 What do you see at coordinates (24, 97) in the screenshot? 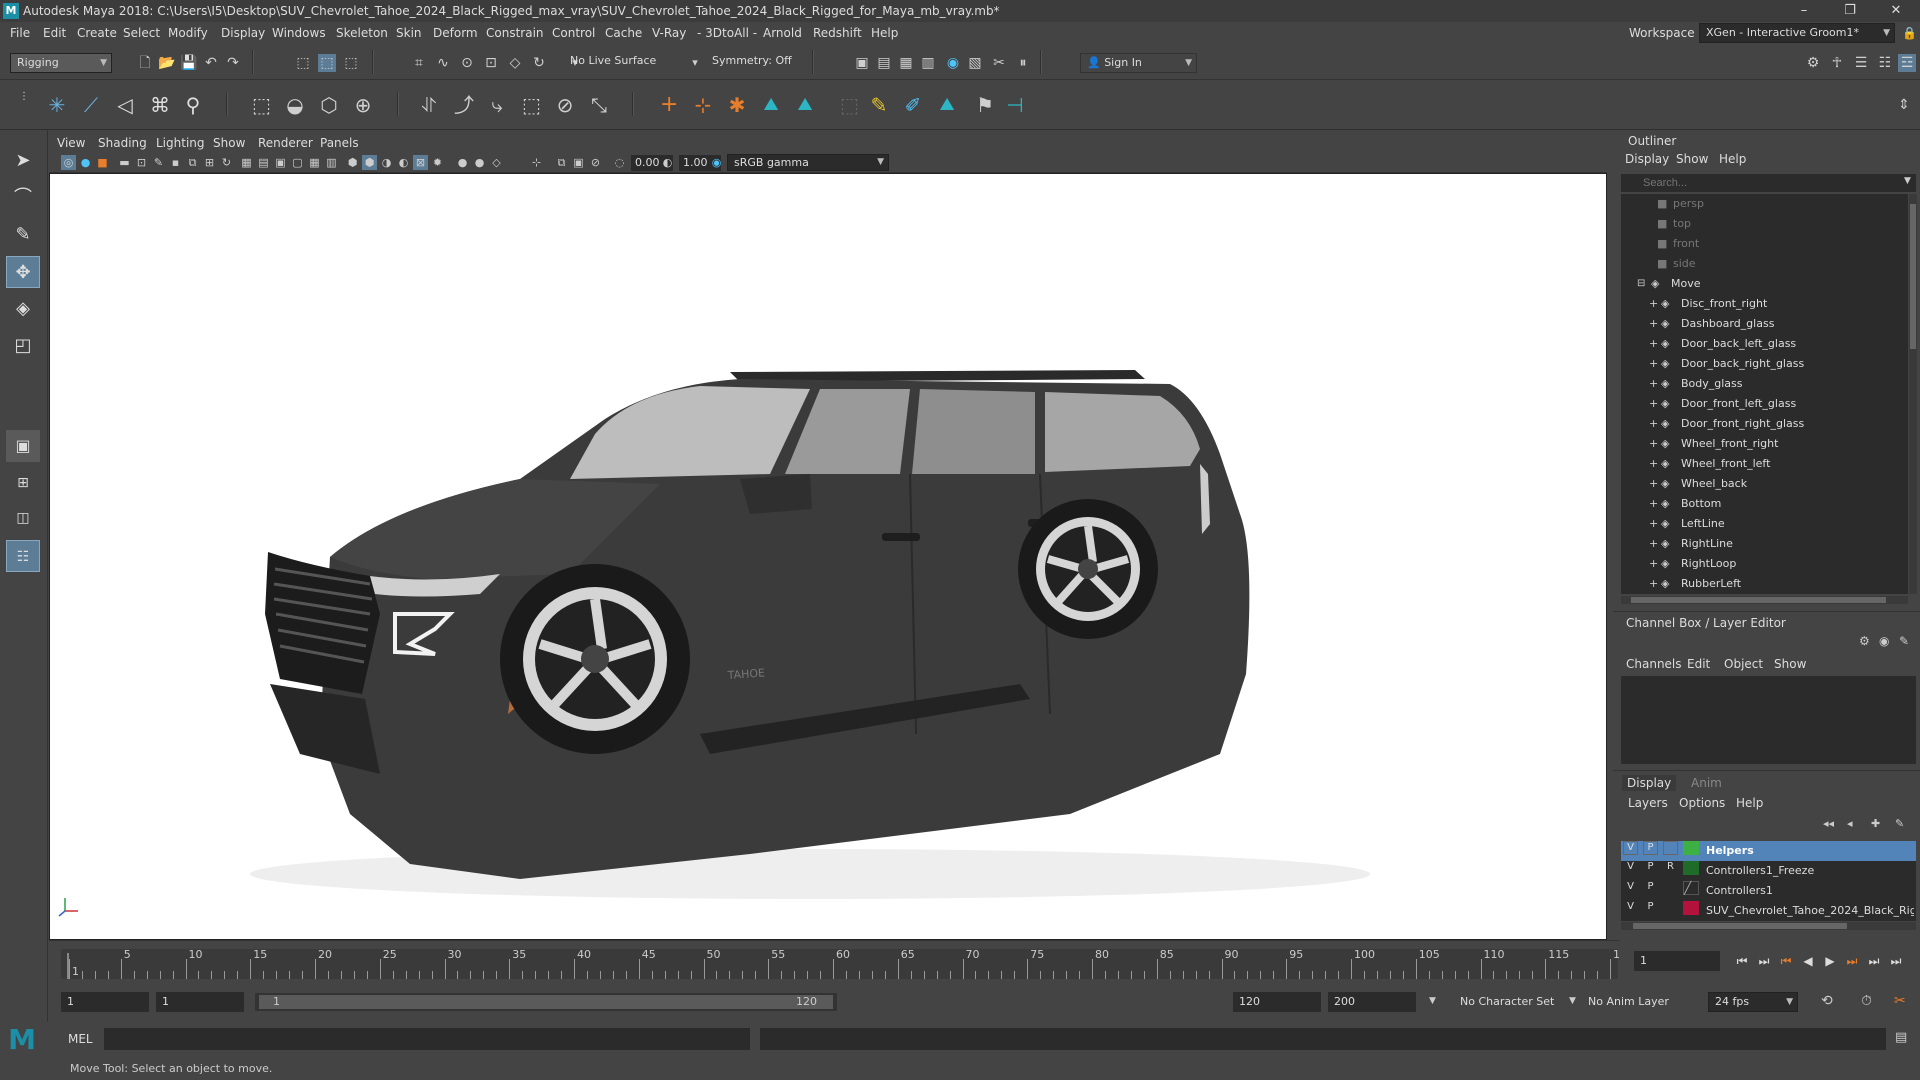
I see `shelf-grip-icon: ⋮` at bounding box center [24, 97].